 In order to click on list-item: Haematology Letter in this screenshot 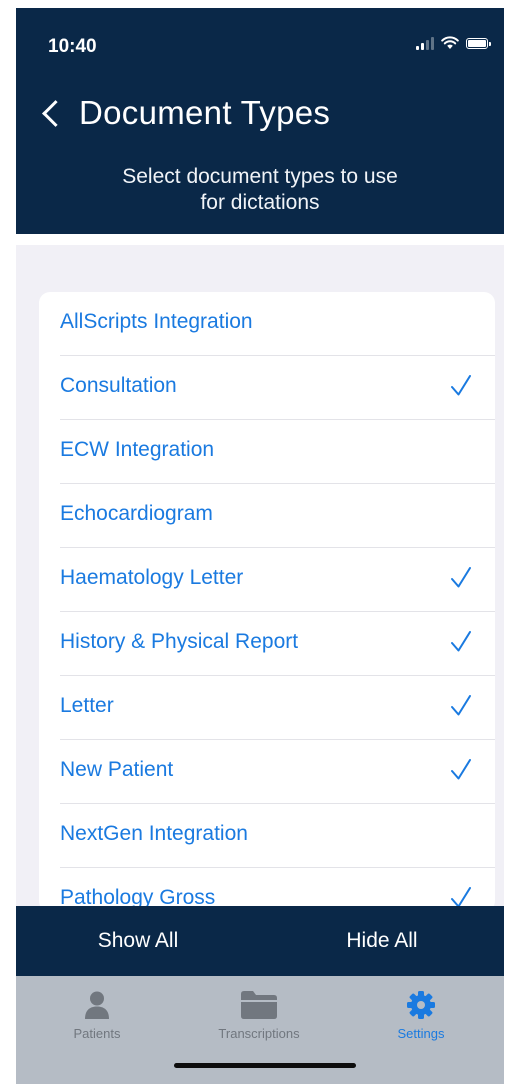, I will do `click(267, 580)`.